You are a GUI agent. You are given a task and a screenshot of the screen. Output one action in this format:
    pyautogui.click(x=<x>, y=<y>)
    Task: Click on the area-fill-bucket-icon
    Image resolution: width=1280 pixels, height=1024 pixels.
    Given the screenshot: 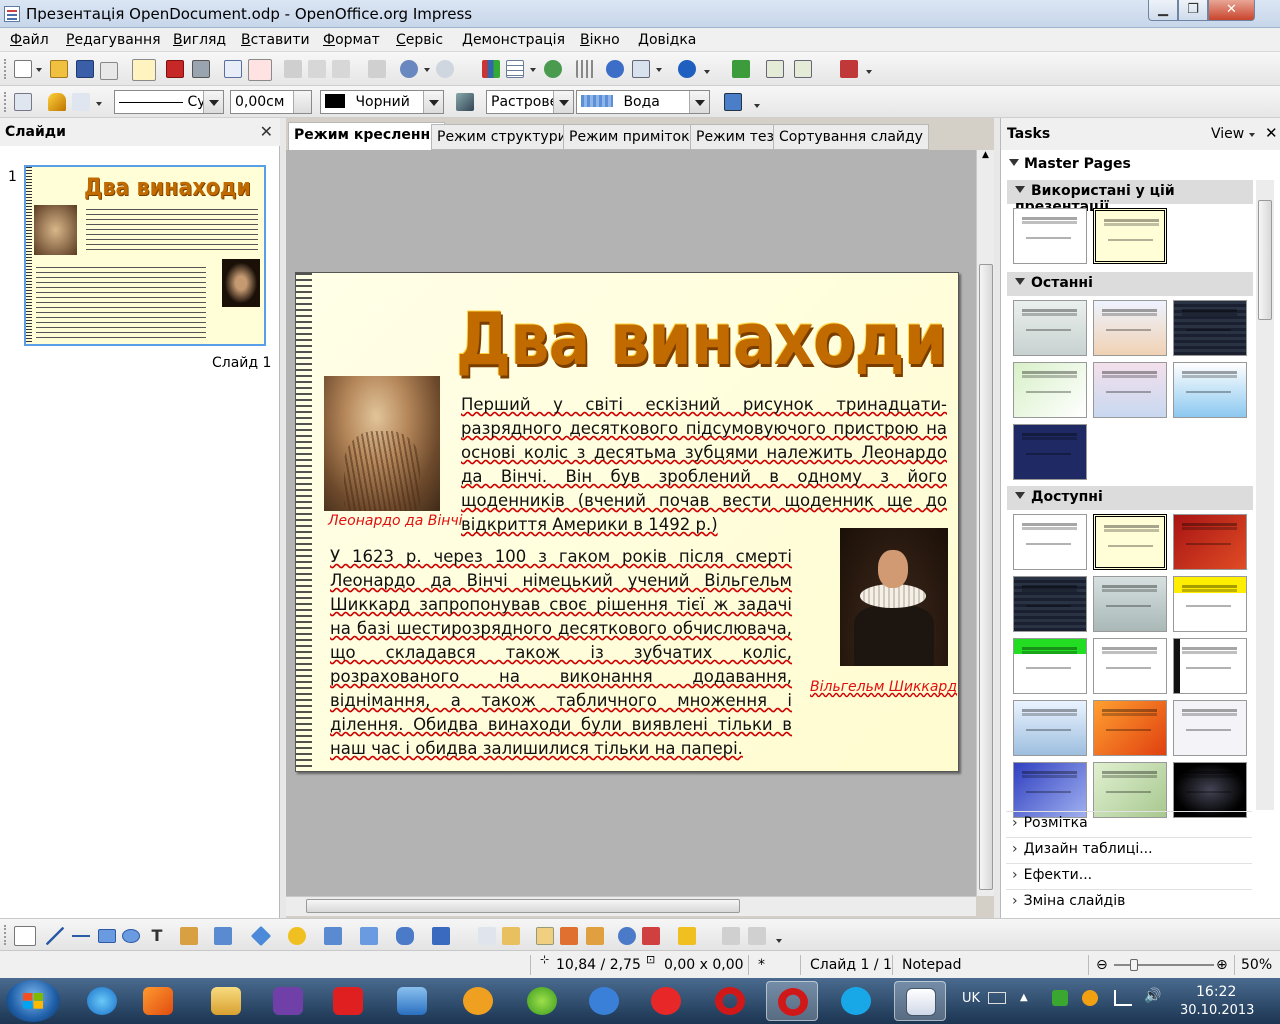 What is the action you would take?
    pyautogui.click(x=465, y=102)
    